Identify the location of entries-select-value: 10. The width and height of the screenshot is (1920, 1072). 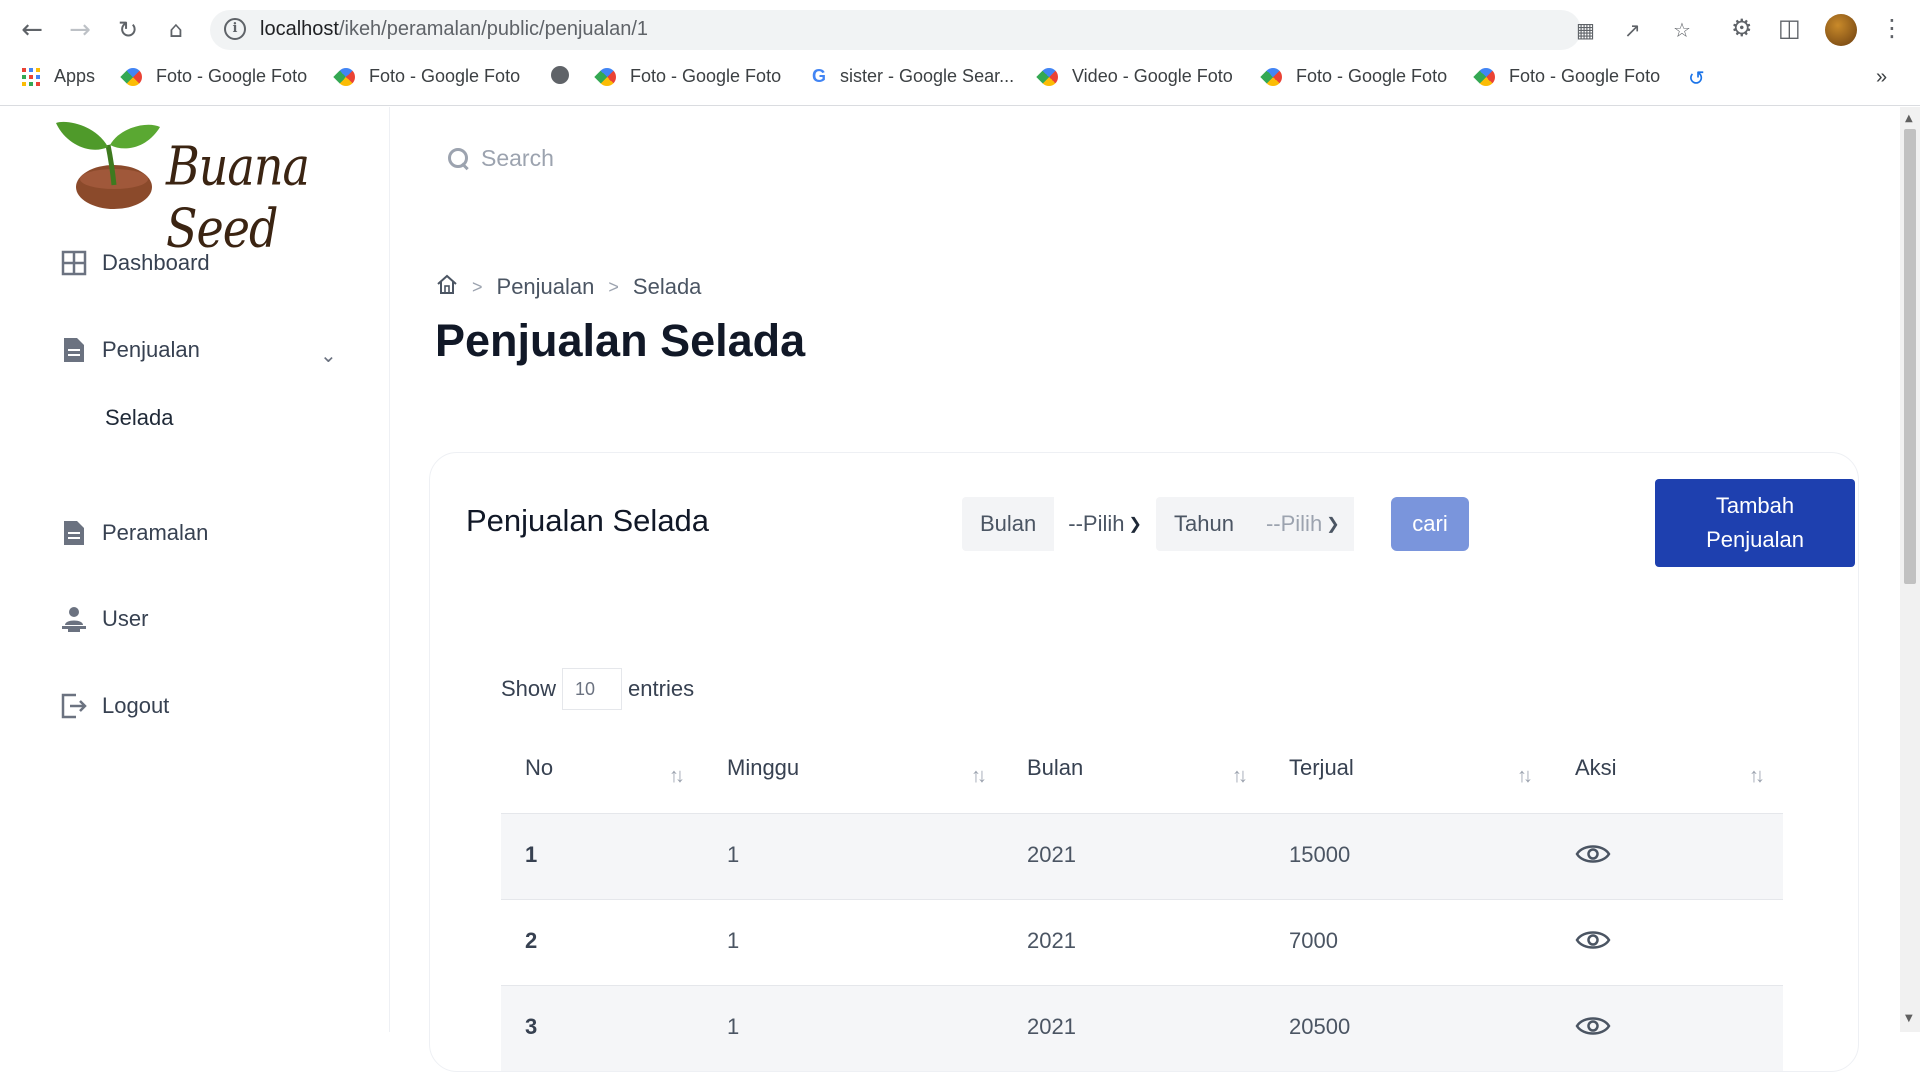
(585, 688).